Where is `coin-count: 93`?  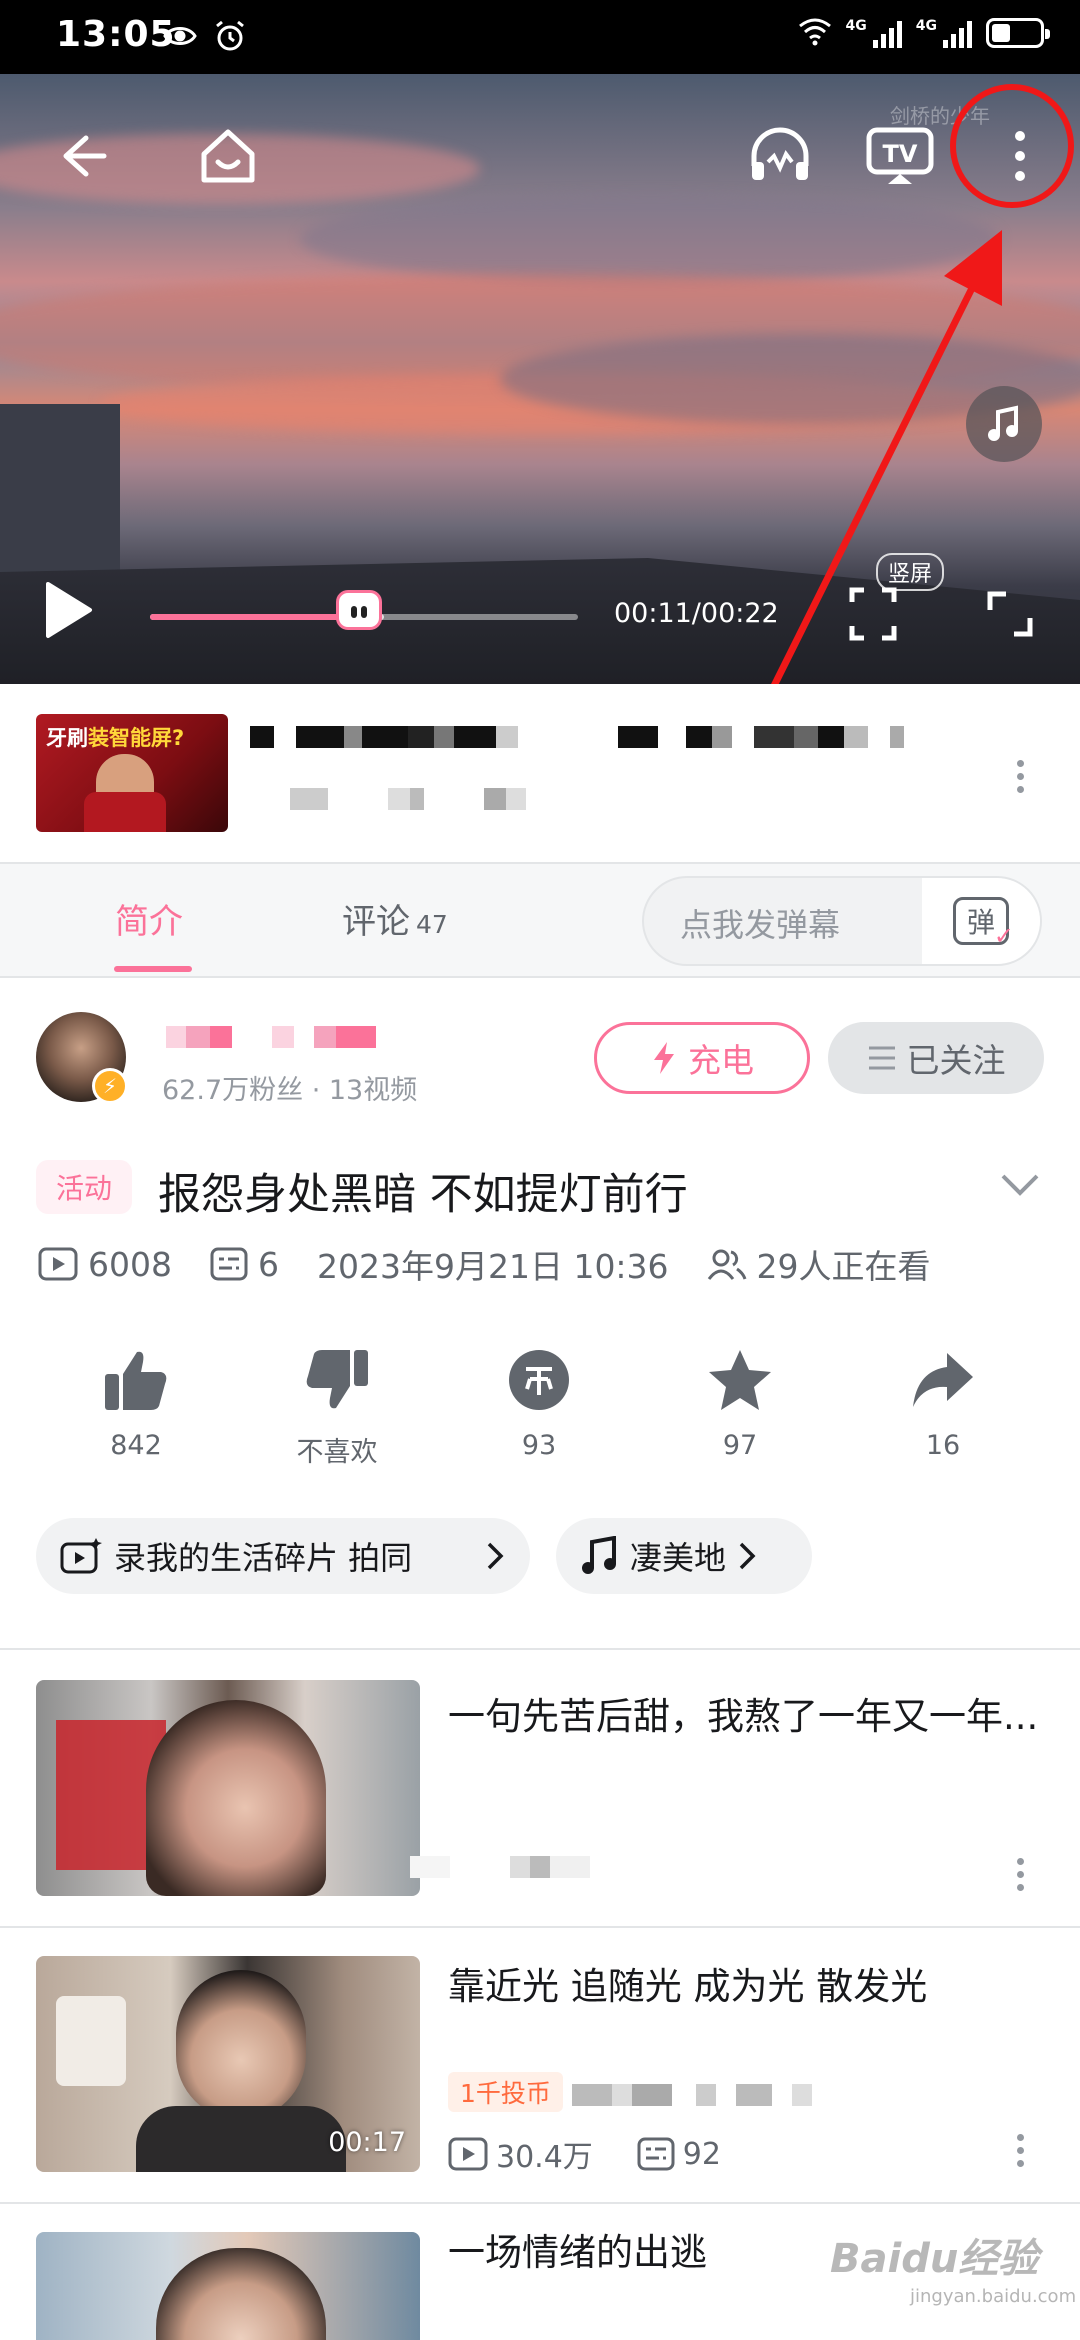 coin-count: 93 is located at coordinates (539, 1445).